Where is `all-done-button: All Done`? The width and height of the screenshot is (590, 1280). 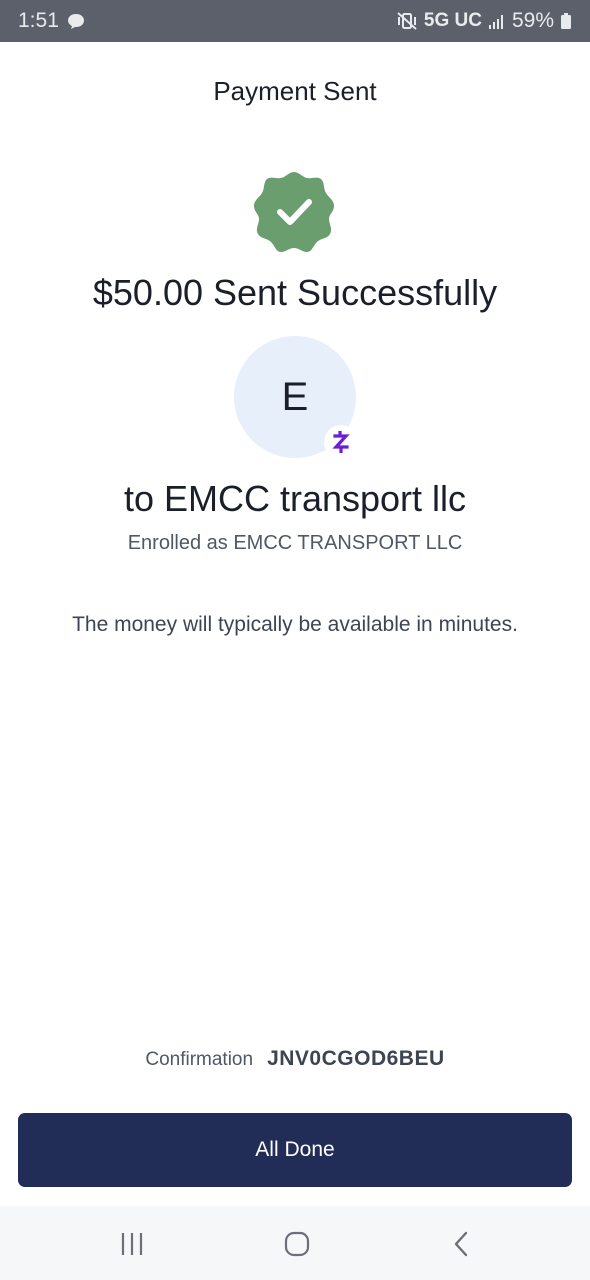 all-done-button: All Done is located at coordinates (295, 1150).